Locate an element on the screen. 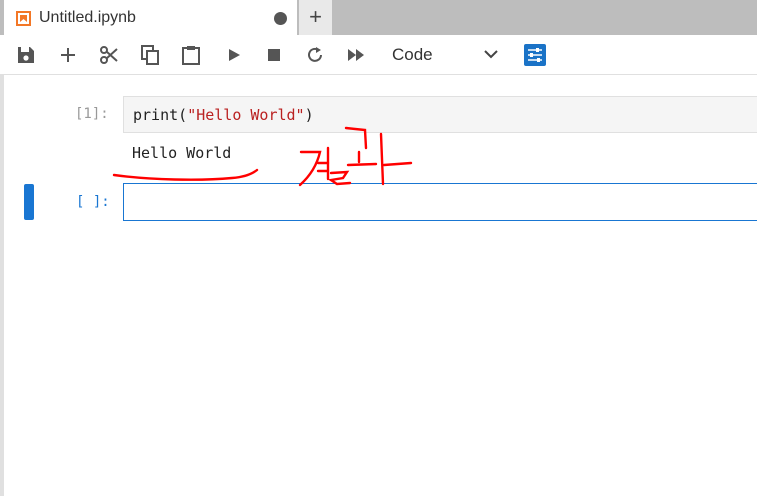  code-string: "Hello World" is located at coordinates (246, 115).